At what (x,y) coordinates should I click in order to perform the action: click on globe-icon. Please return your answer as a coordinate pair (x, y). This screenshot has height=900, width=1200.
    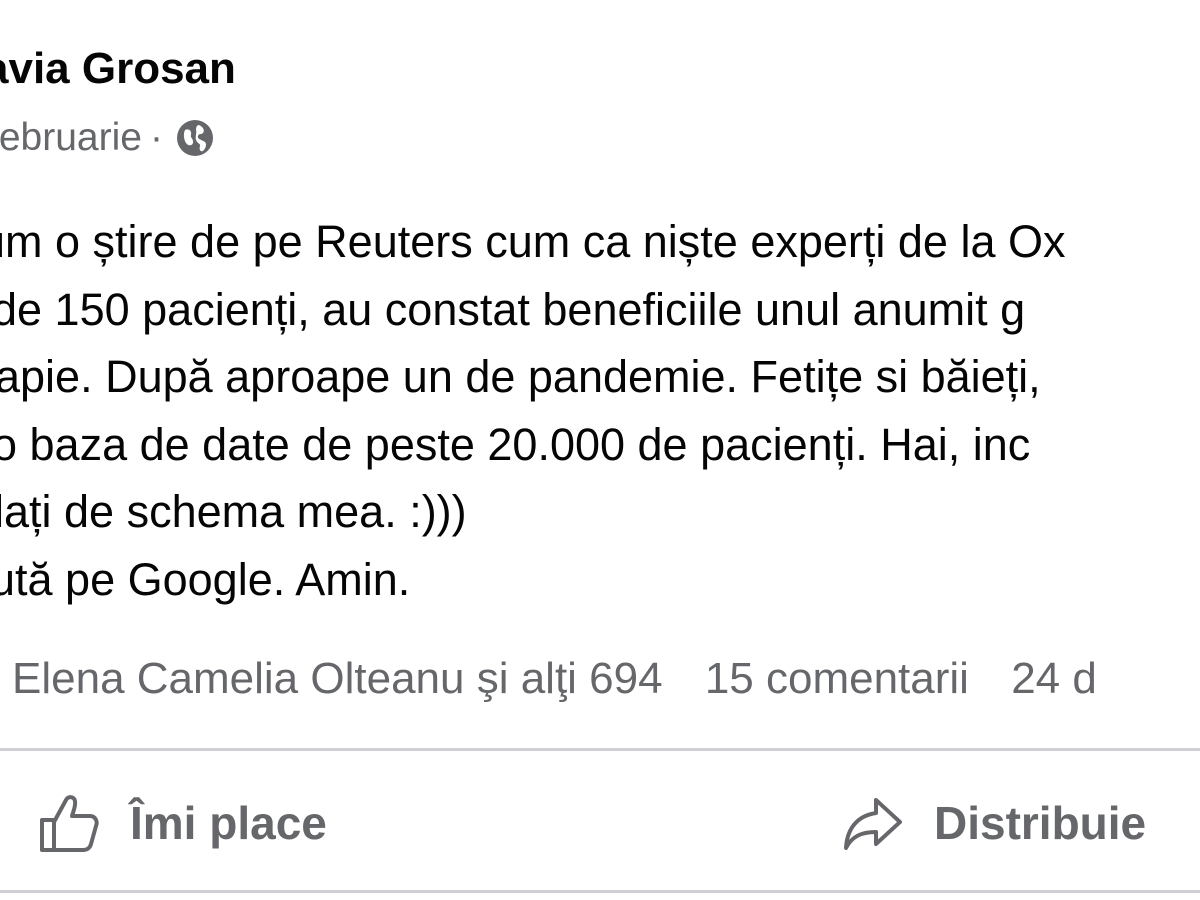
    Looking at the image, I should click on (195, 138).